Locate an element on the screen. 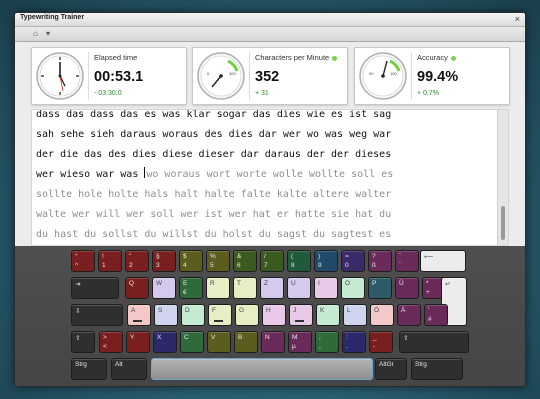  key-h: H is located at coordinates (274, 315).